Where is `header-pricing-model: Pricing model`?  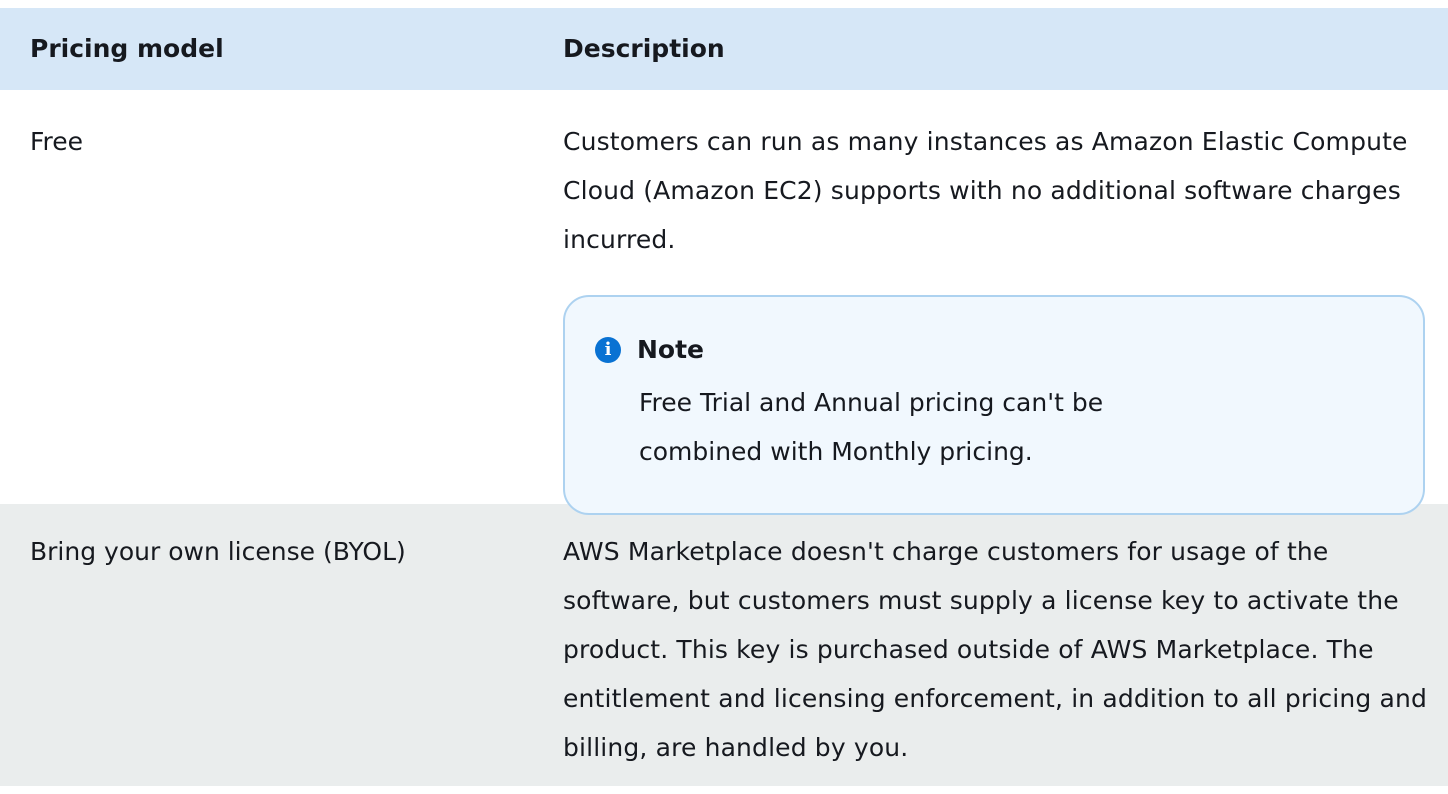
header-pricing-model: Pricing model is located at coordinates (127, 48).